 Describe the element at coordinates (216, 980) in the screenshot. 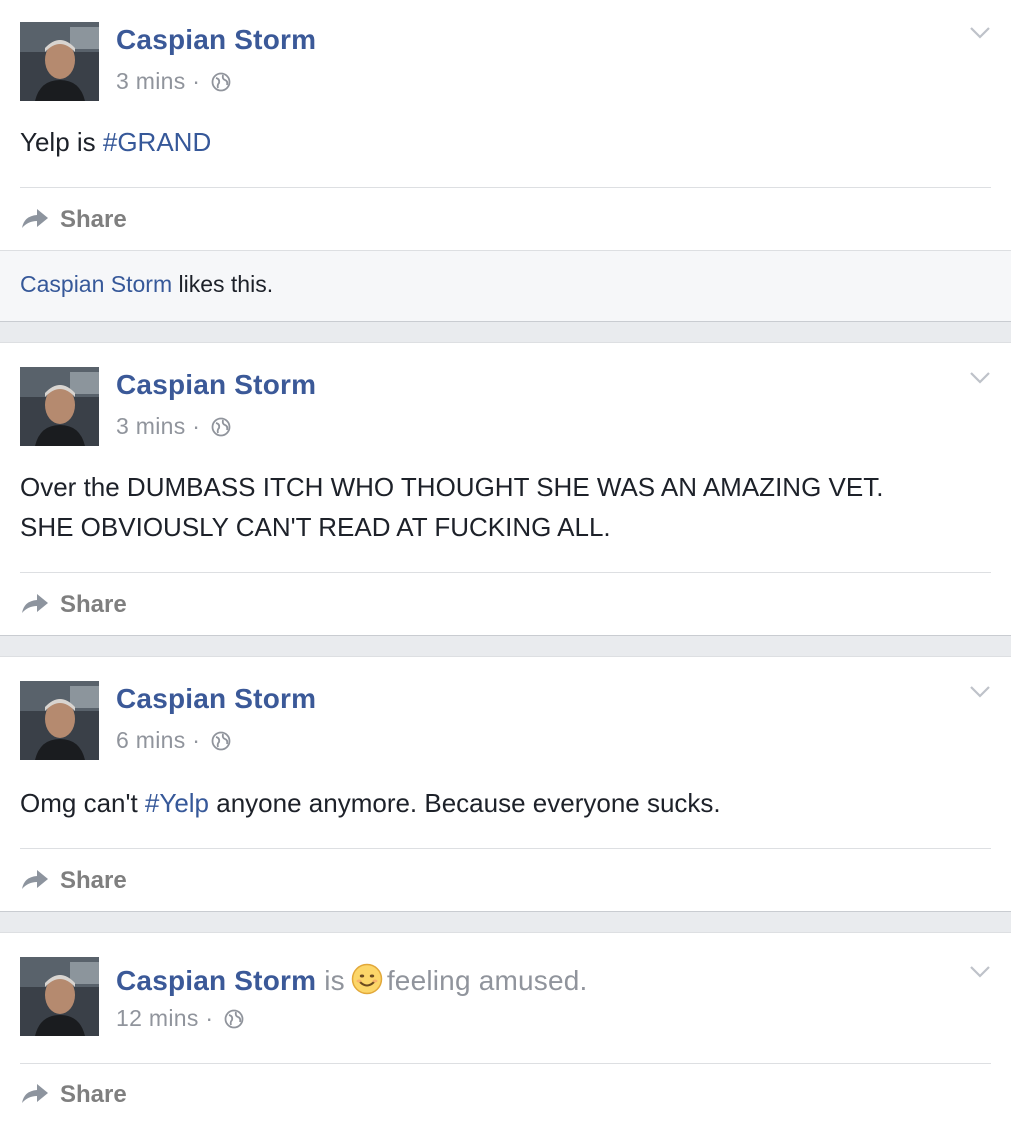

I see `author-name-link: Caspian Storm` at that location.